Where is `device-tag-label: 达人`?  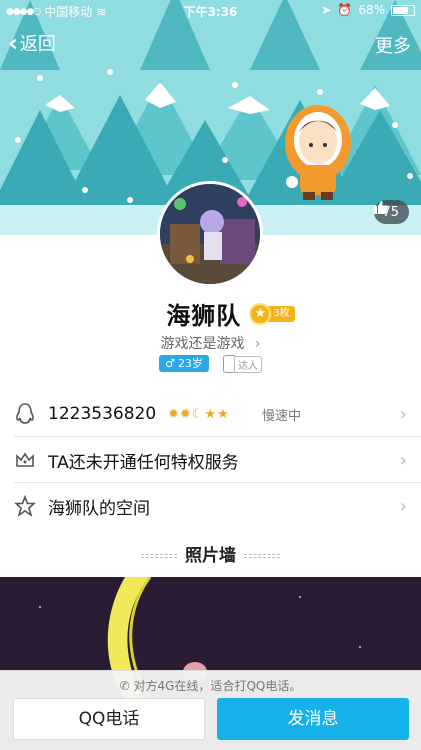 device-tag-label: 达人 is located at coordinates (247, 364).